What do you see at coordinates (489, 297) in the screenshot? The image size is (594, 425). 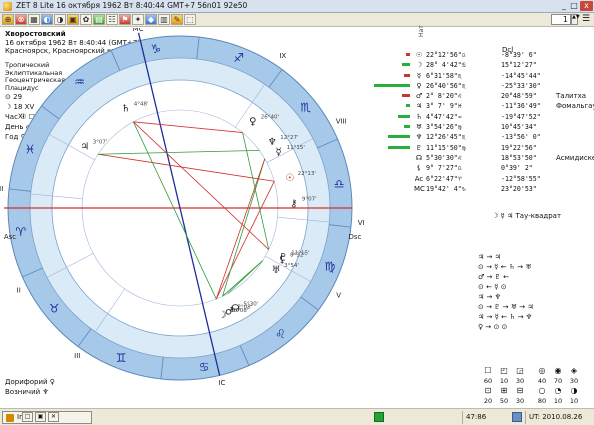 I see `aspect-chain-line: ♃ → ♆` at bounding box center [489, 297].